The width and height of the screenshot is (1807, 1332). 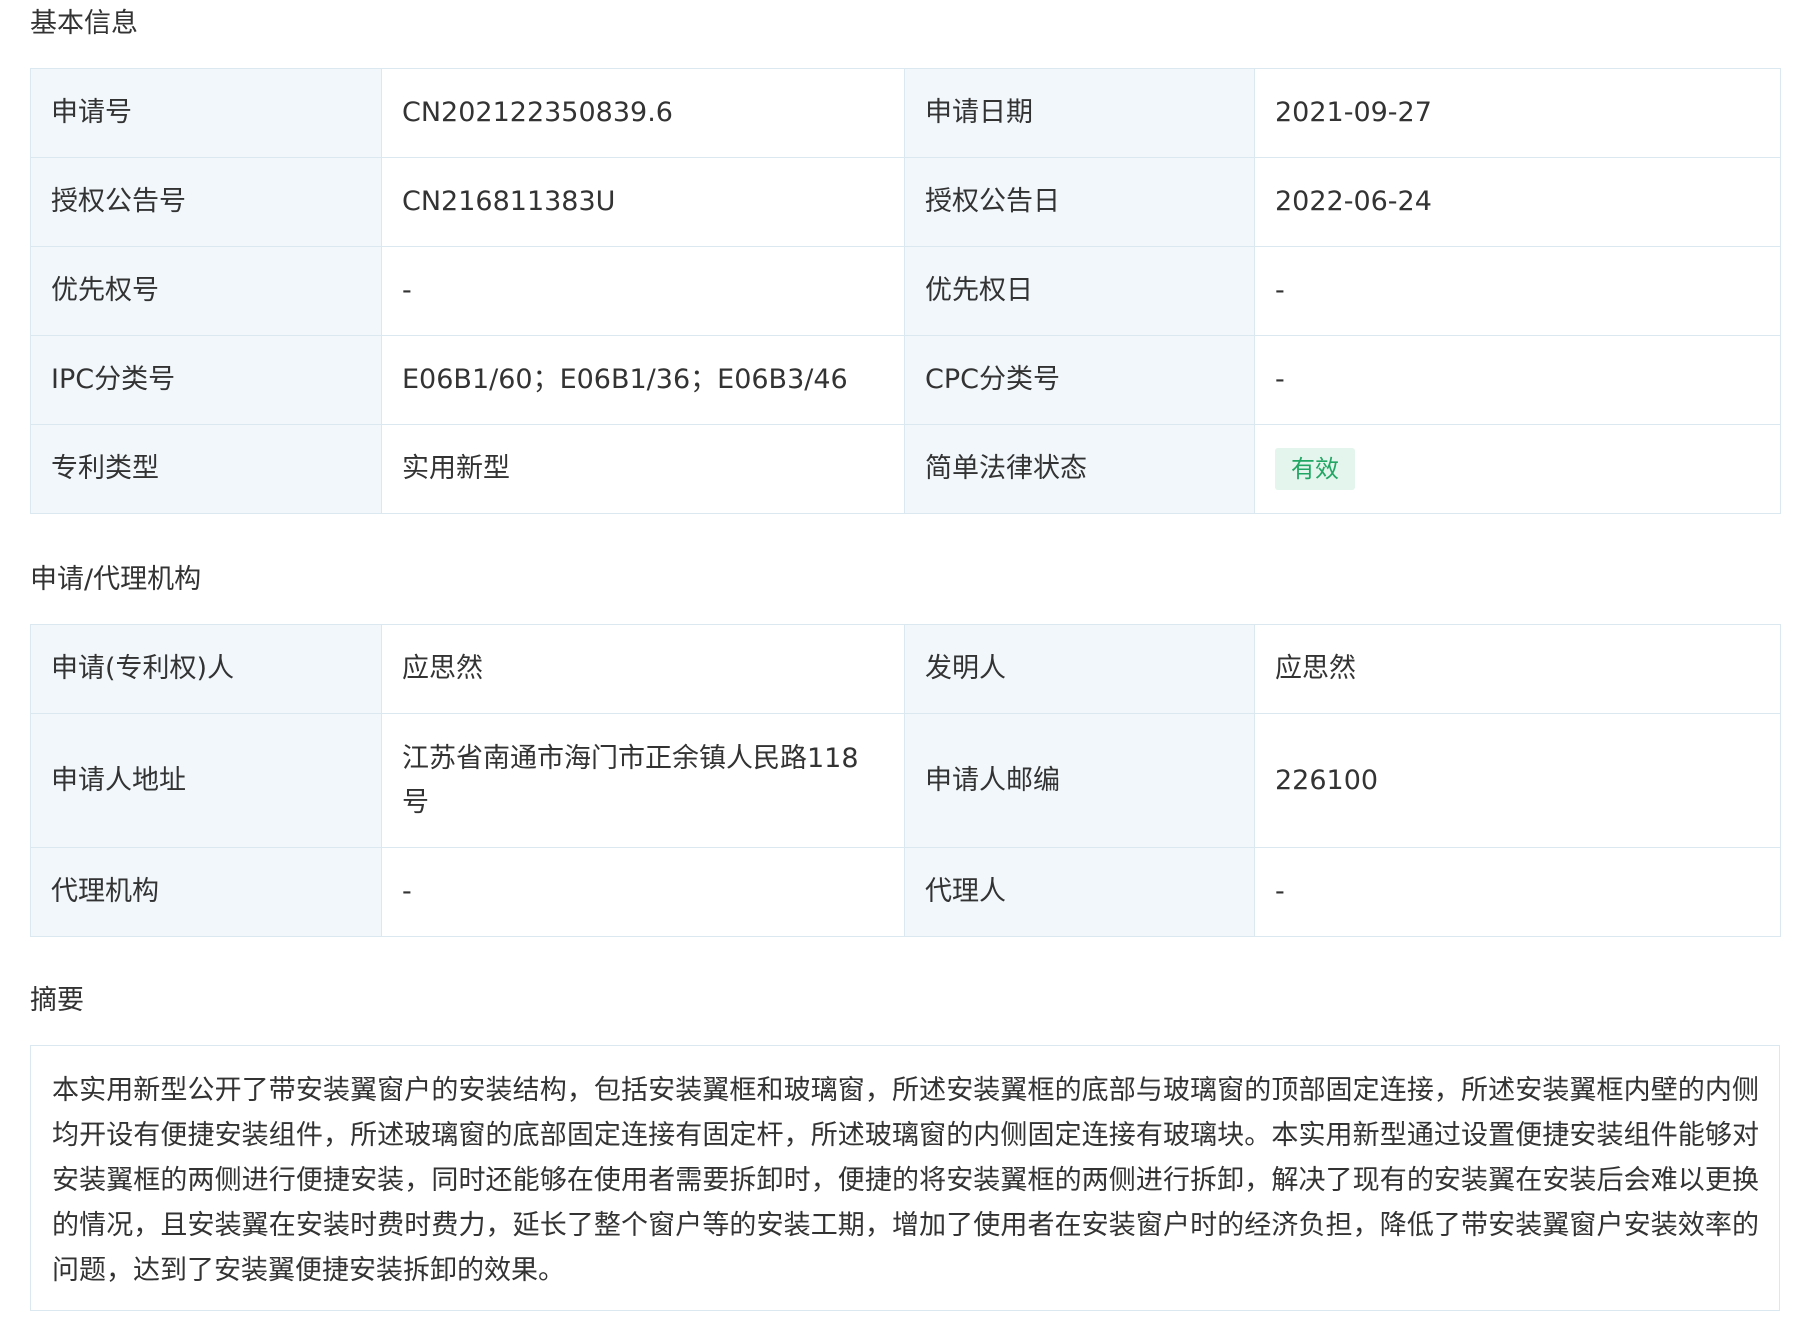 I want to click on applicant-postcode-label: 申请人邮编, so click(x=1079, y=780).